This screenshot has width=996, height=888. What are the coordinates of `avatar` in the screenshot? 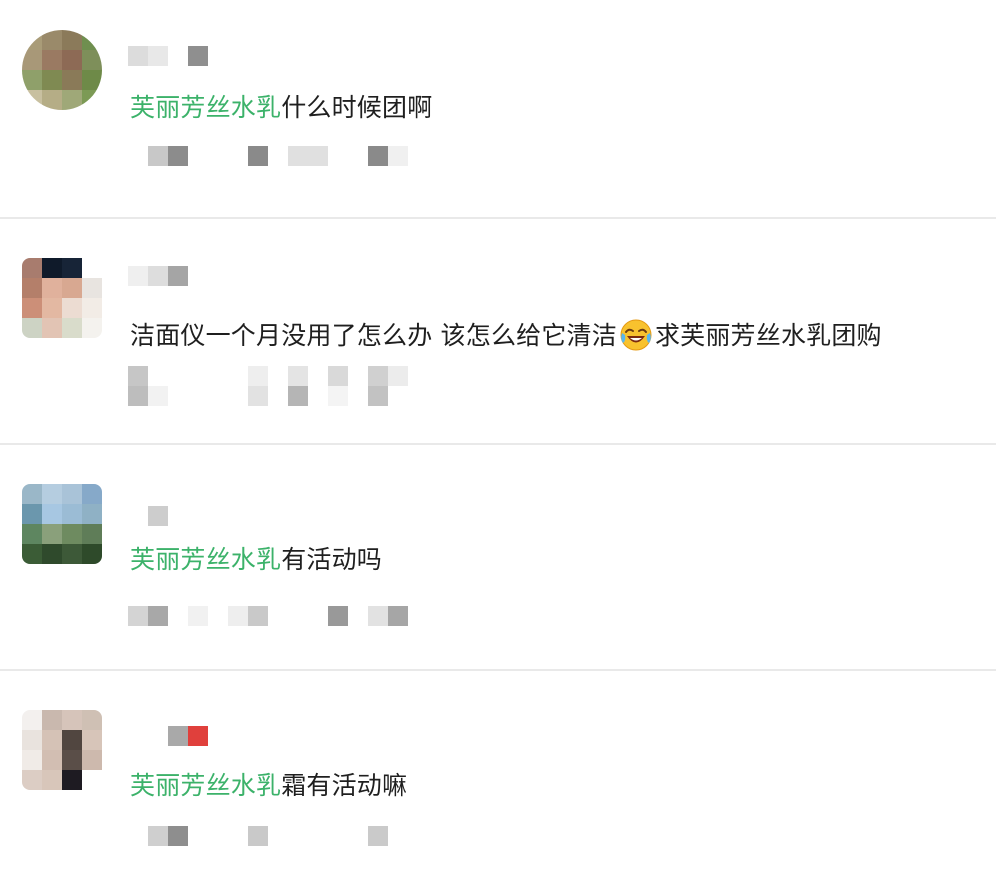 It's located at (62, 750).